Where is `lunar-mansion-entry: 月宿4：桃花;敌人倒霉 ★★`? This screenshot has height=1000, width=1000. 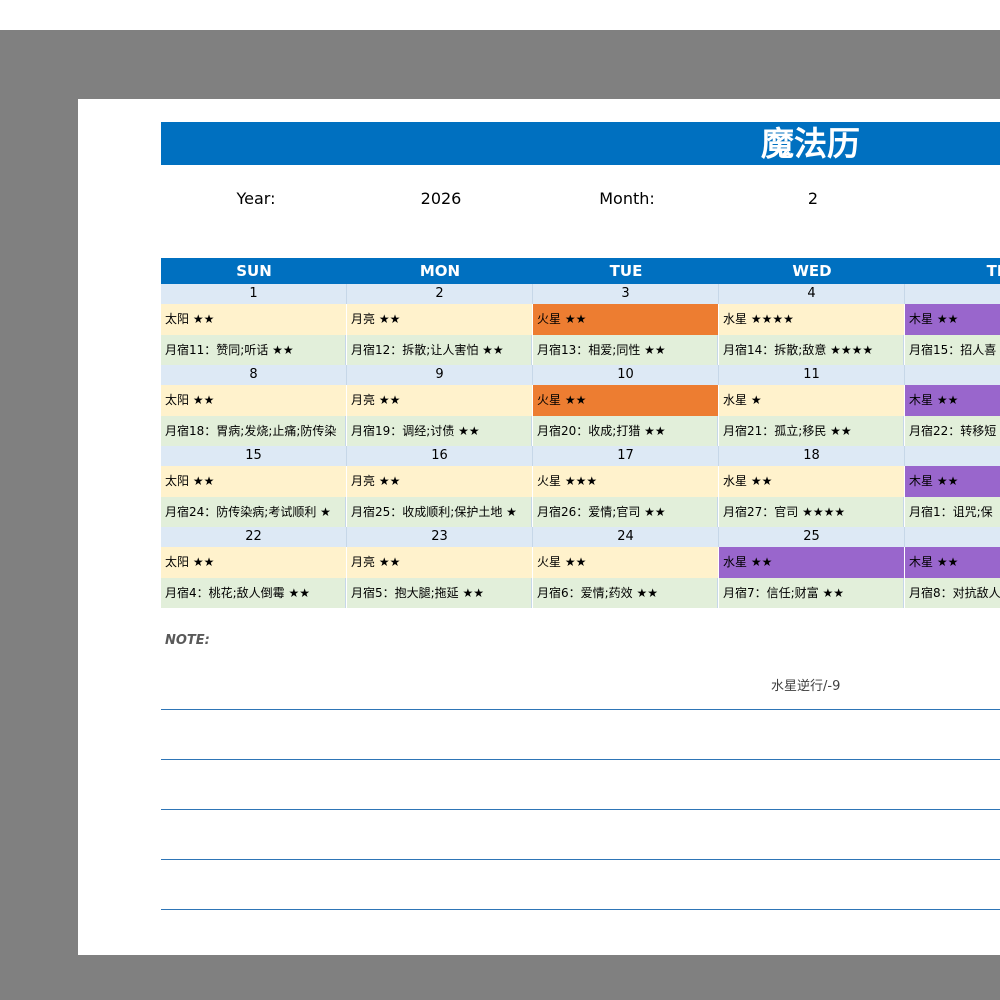 lunar-mansion-entry: 月宿4：桃花;敌人倒霉 ★★ is located at coordinates (253, 593).